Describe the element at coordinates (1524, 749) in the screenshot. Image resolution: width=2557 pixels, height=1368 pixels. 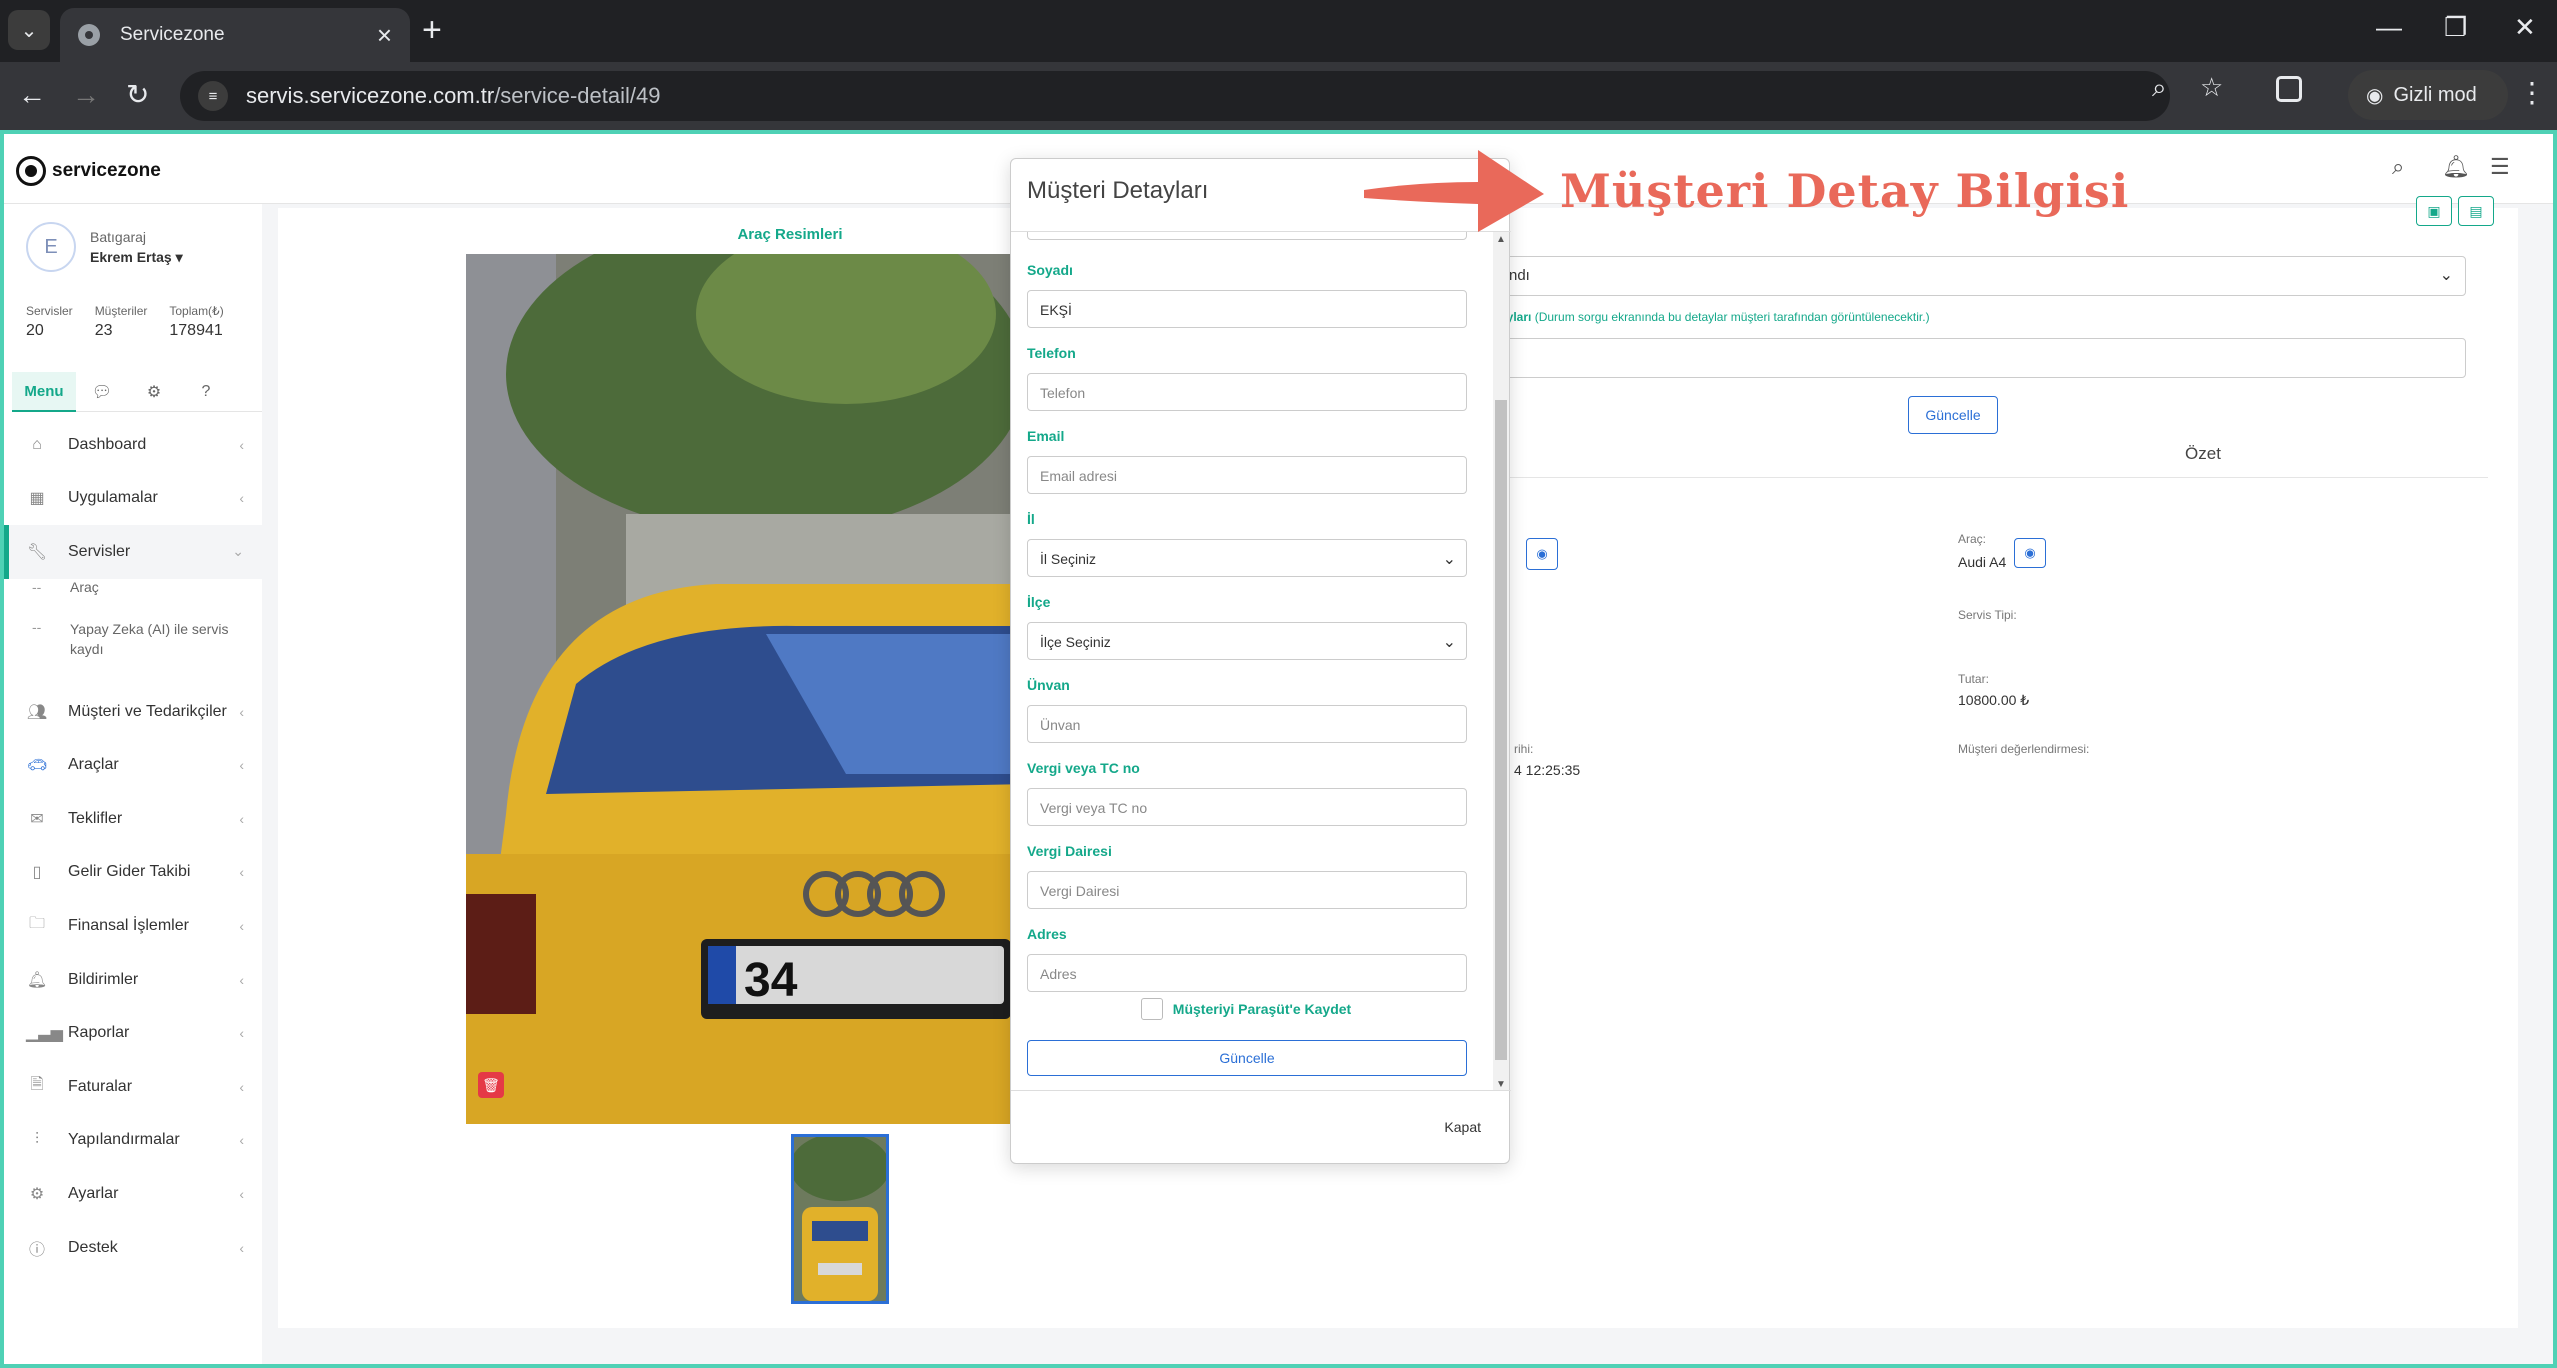
I see `date-label: rihi:` at that location.